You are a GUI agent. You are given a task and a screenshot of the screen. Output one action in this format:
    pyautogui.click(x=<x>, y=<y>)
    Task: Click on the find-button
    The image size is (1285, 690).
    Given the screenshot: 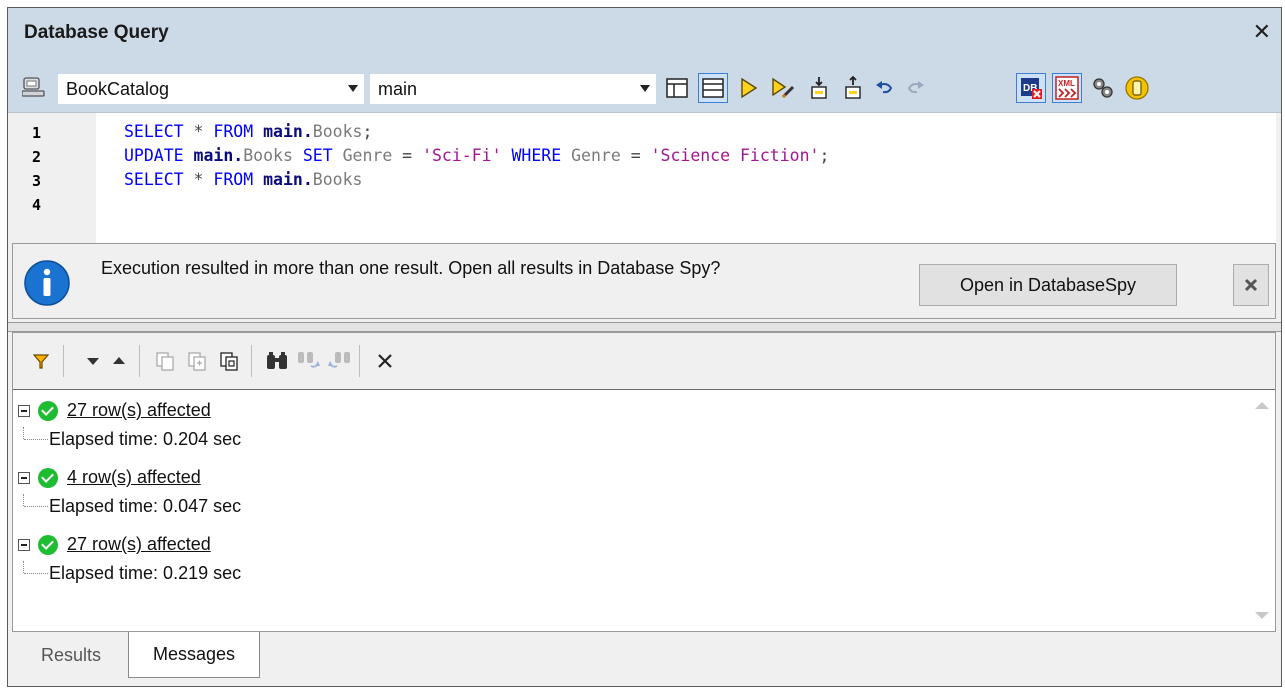 What is the action you would take?
    pyautogui.click(x=277, y=361)
    